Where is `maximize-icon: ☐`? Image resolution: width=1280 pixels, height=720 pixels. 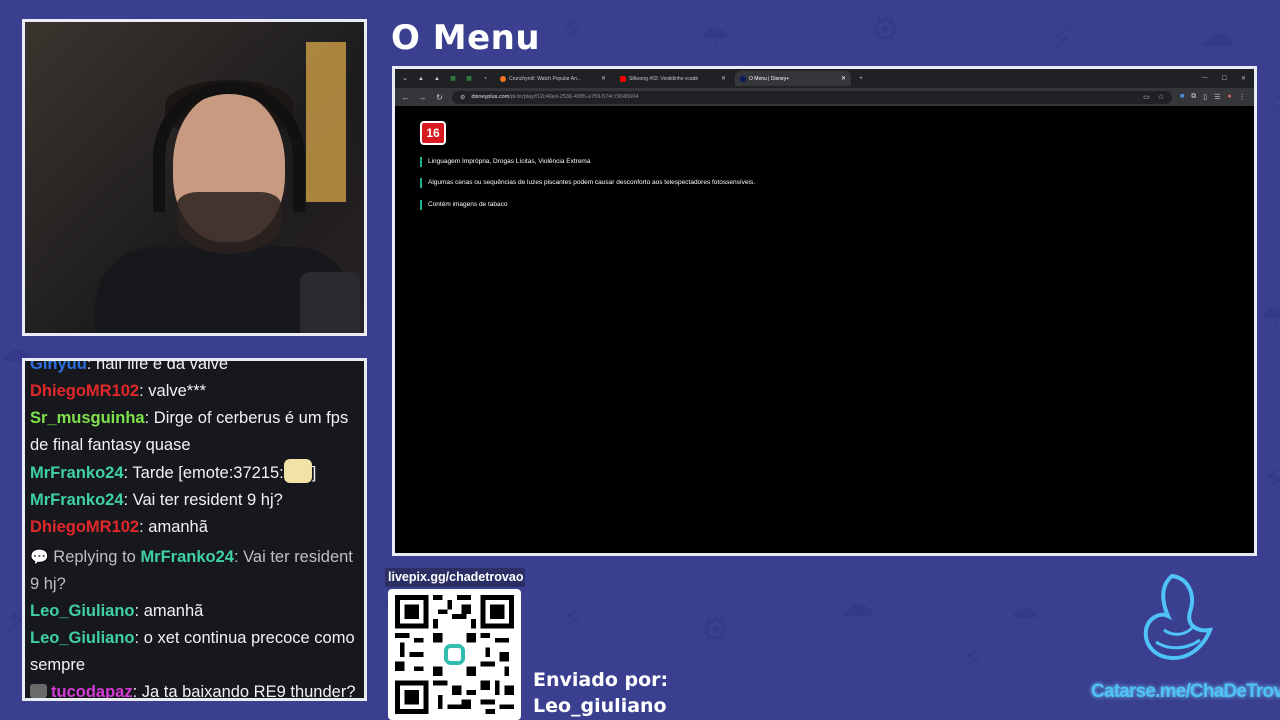
maximize-icon: ☐ is located at coordinates (1224, 78).